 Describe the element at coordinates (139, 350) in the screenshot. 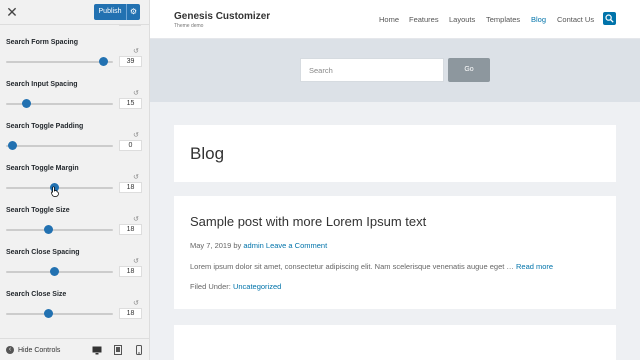

I see `mobile-preview-icon` at that location.